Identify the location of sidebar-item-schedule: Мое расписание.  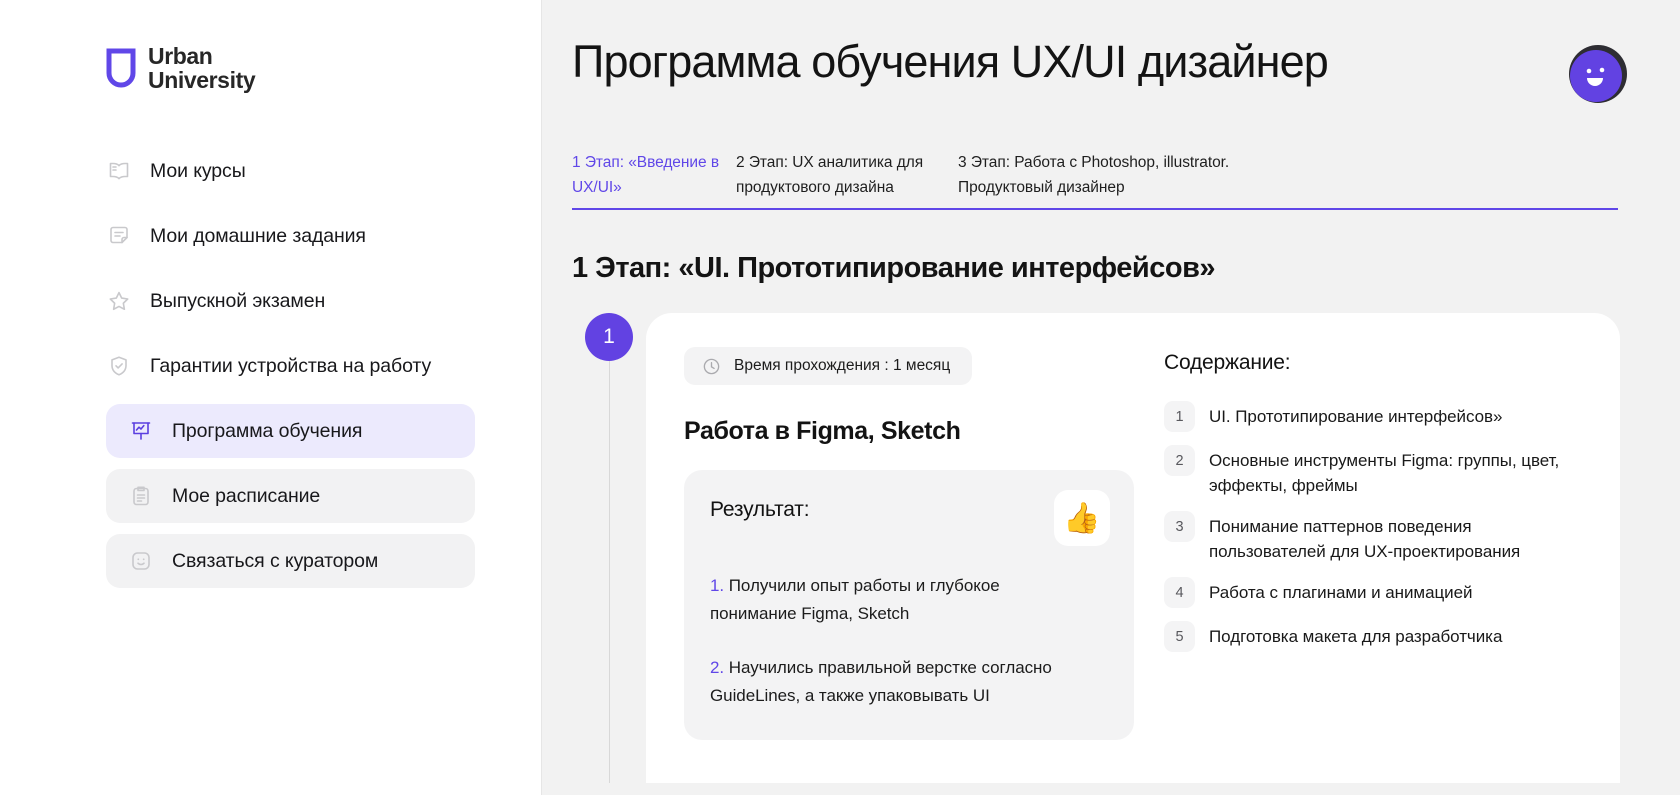
(290, 496).